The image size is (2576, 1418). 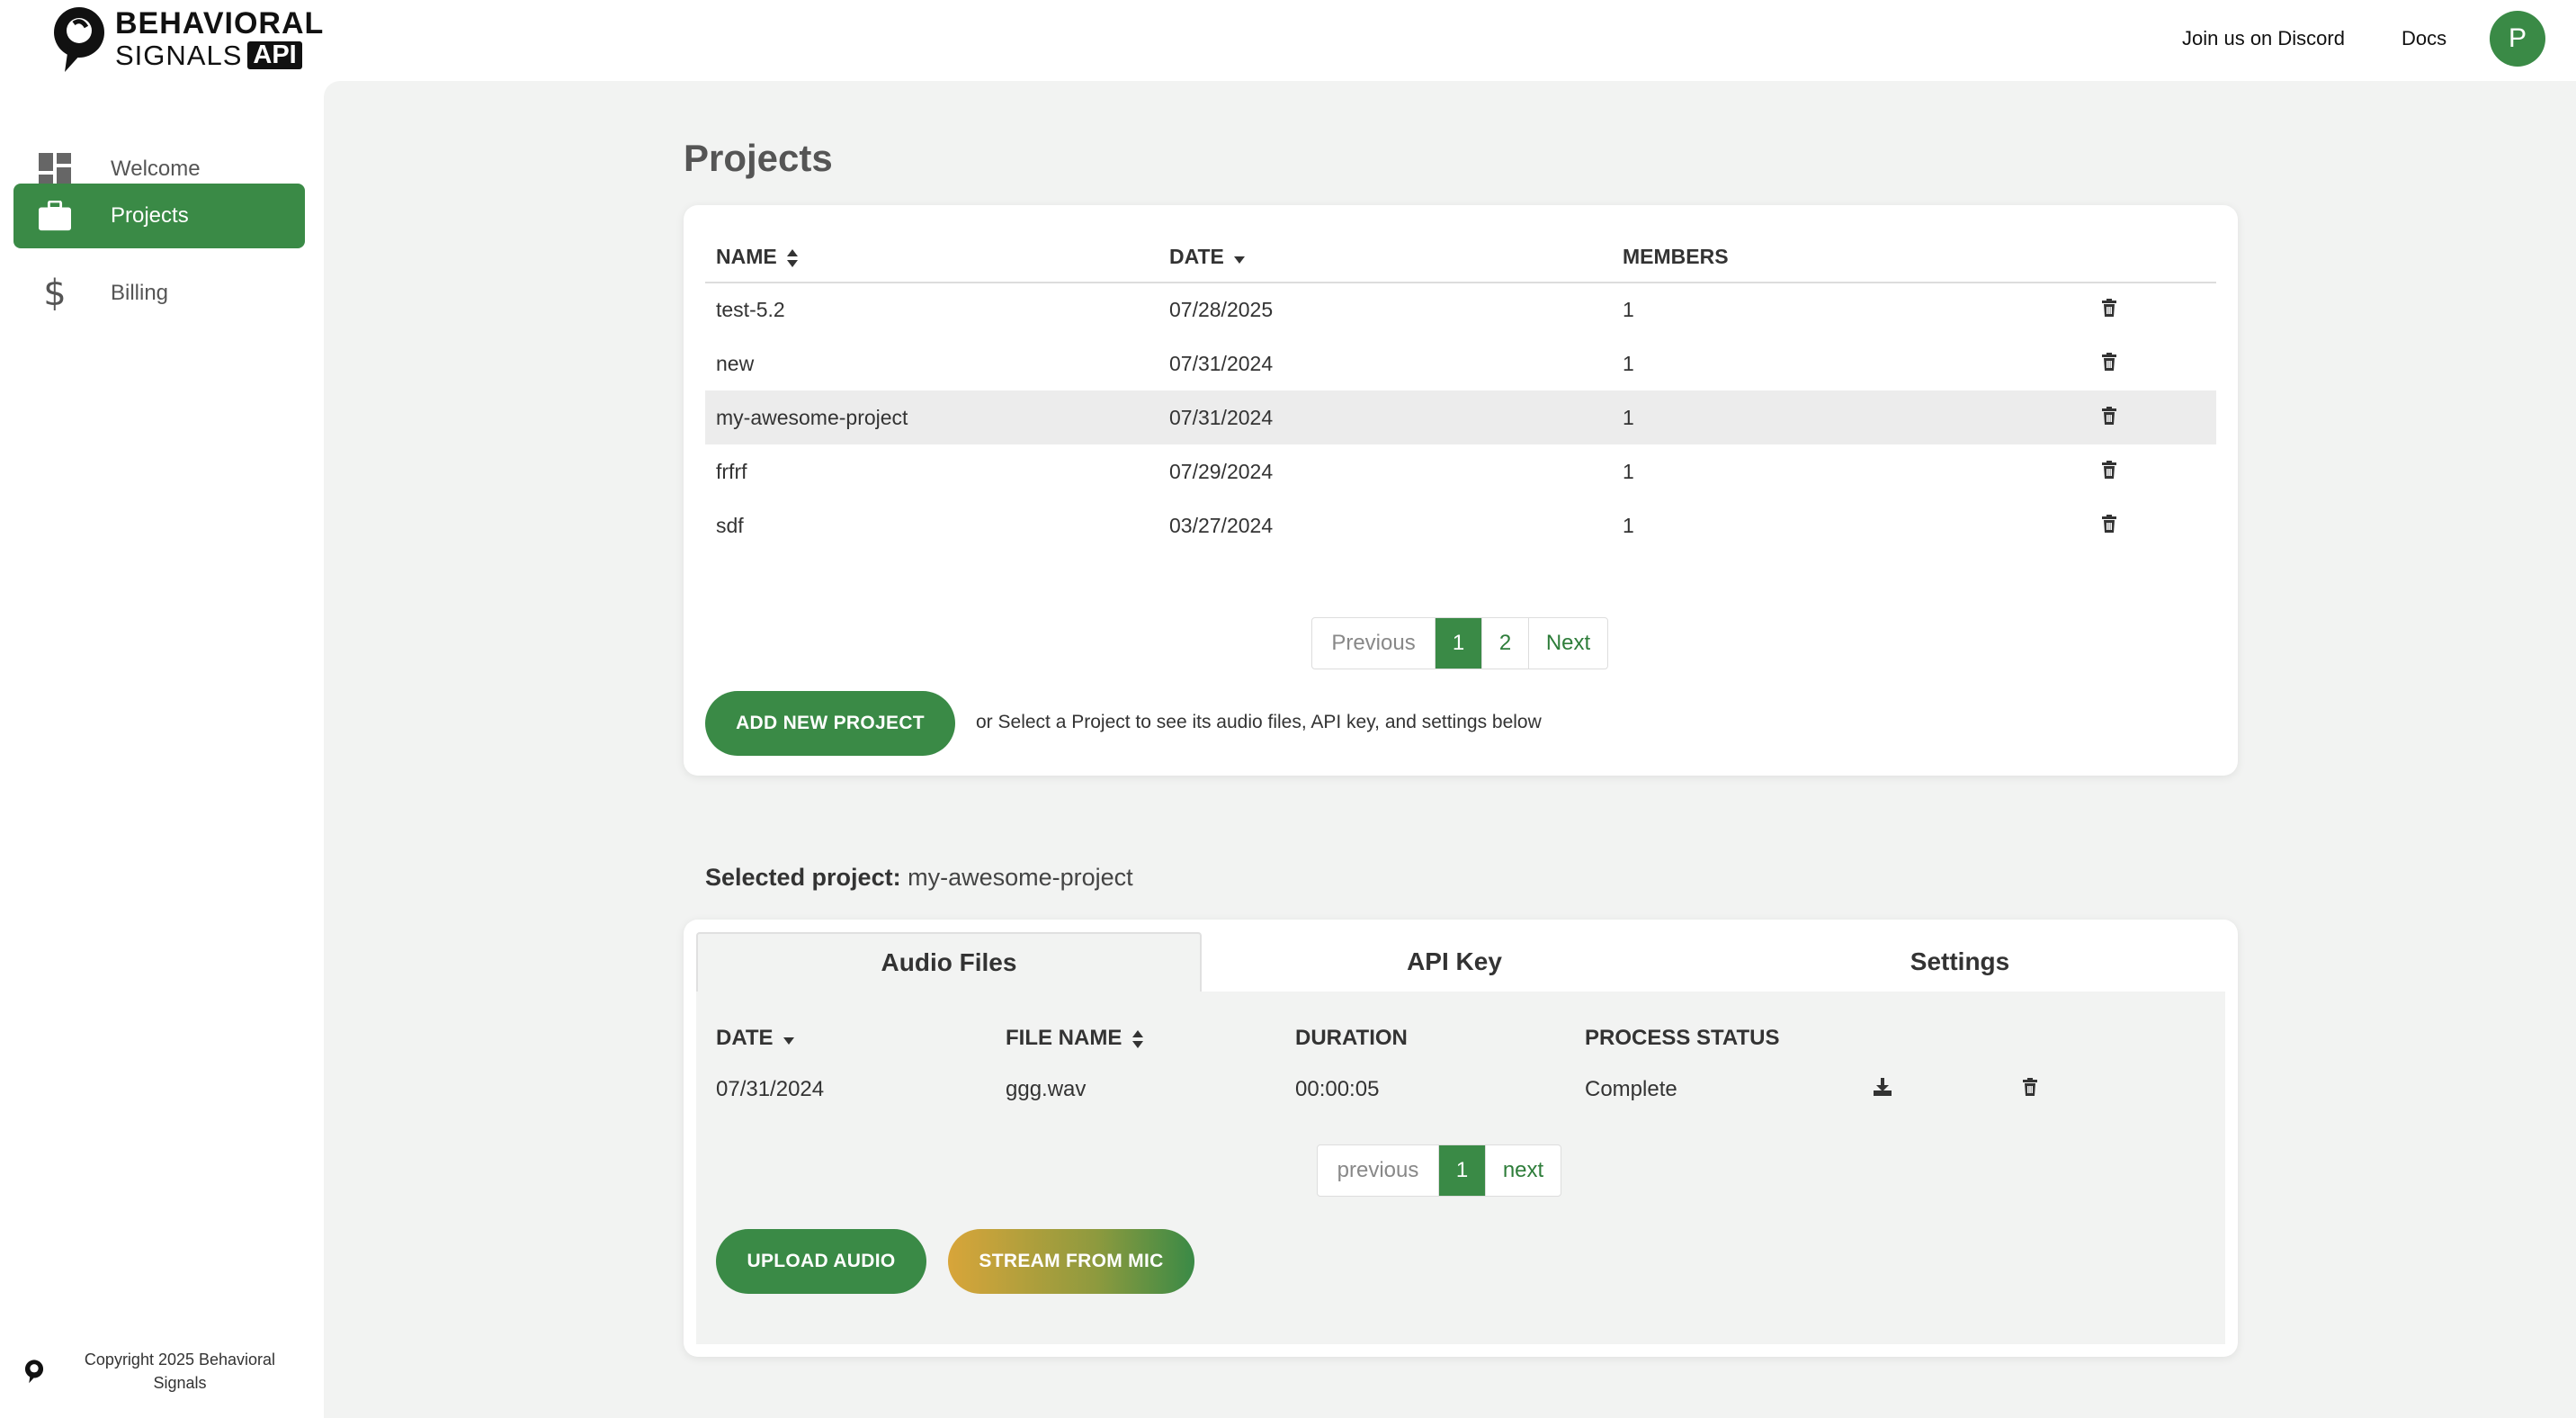 I want to click on file-date-cell: 07/31/2024, so click(x=770, y=1089).